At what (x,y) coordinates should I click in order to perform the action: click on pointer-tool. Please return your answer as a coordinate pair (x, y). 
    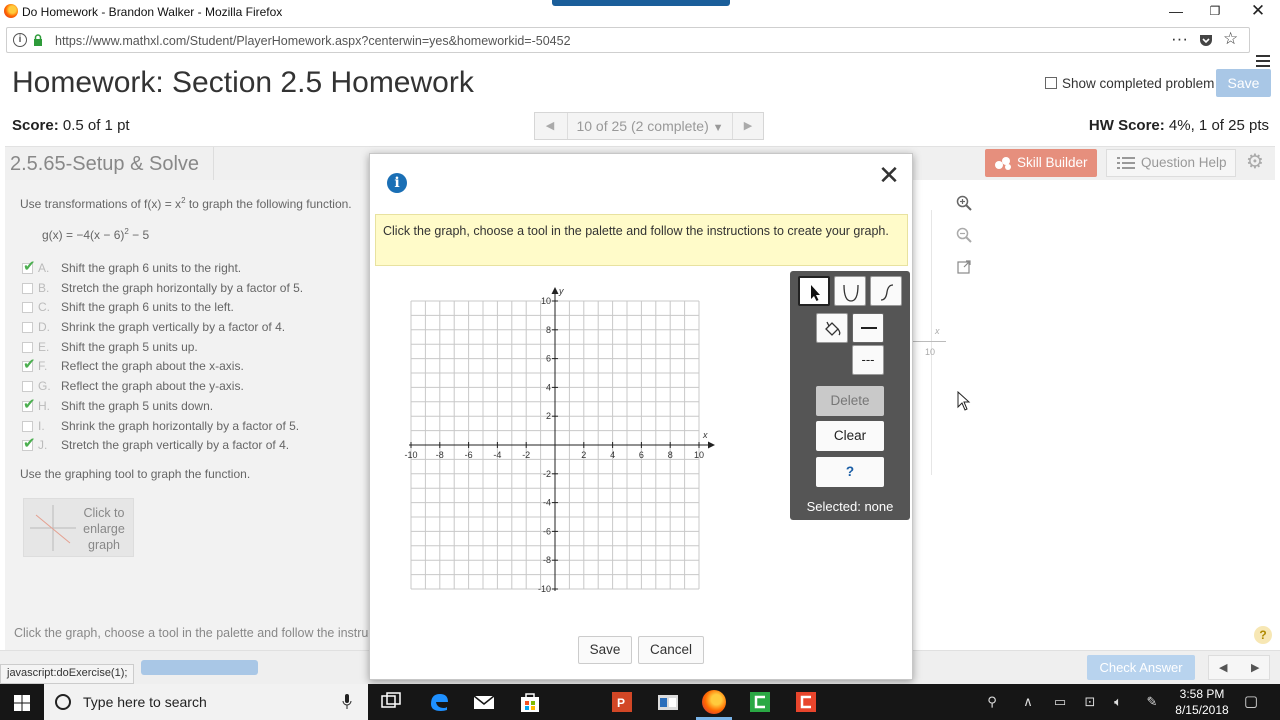
    Looking at the image, I should click on (814, 291).